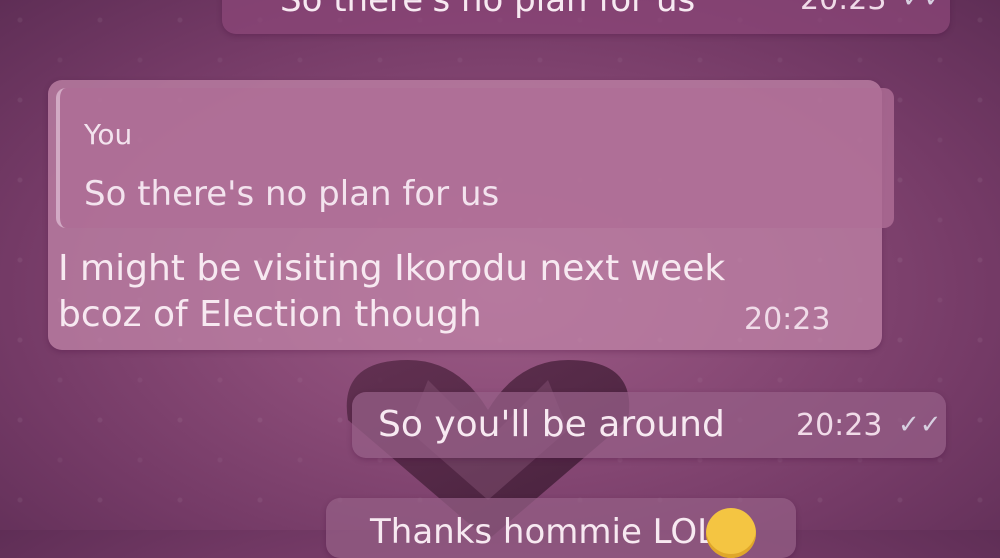 The height and width of the screenshot is (558, 1000). I want to click on message-text: So you'll be around, so click(551, 424).